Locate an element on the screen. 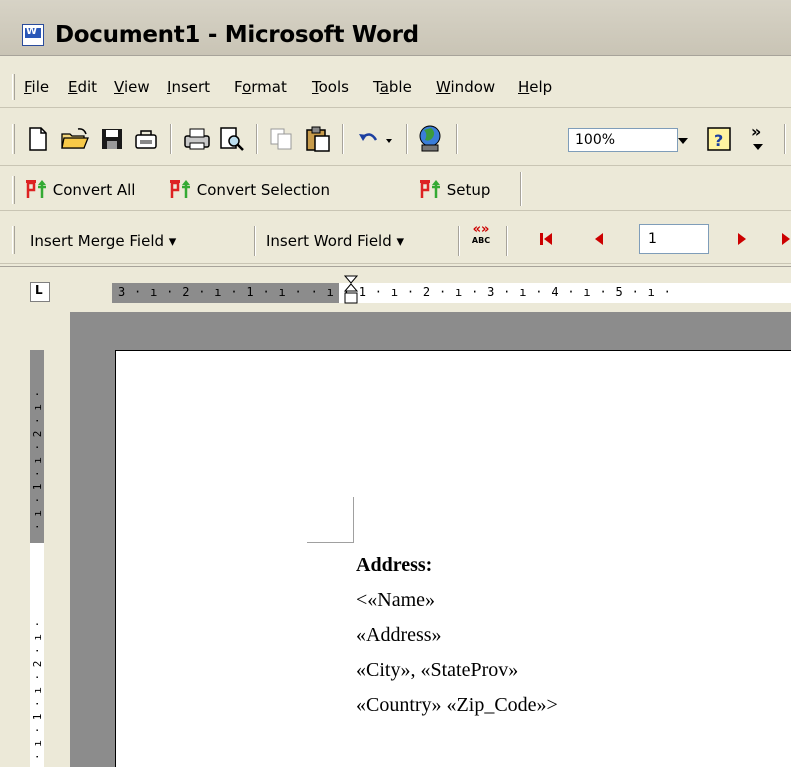 This screenshot has width=791, height=767. address-heading: Address: is located at coordinates (394, 565).